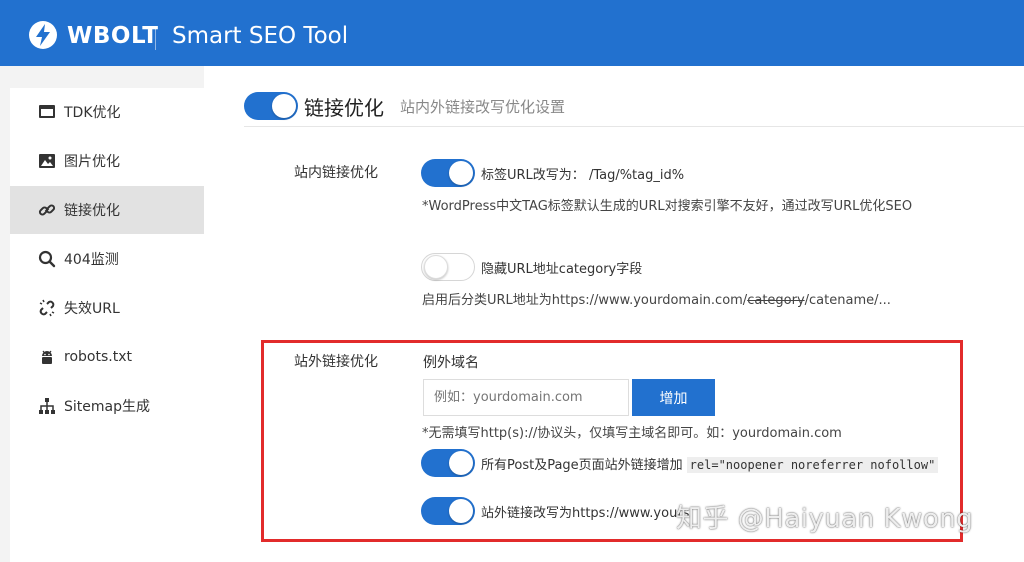 The width and height of the screenshot is (1024, 562). Describe the element at coordinates (47, 259) in the screenshot. I see `search-icon` at that location.